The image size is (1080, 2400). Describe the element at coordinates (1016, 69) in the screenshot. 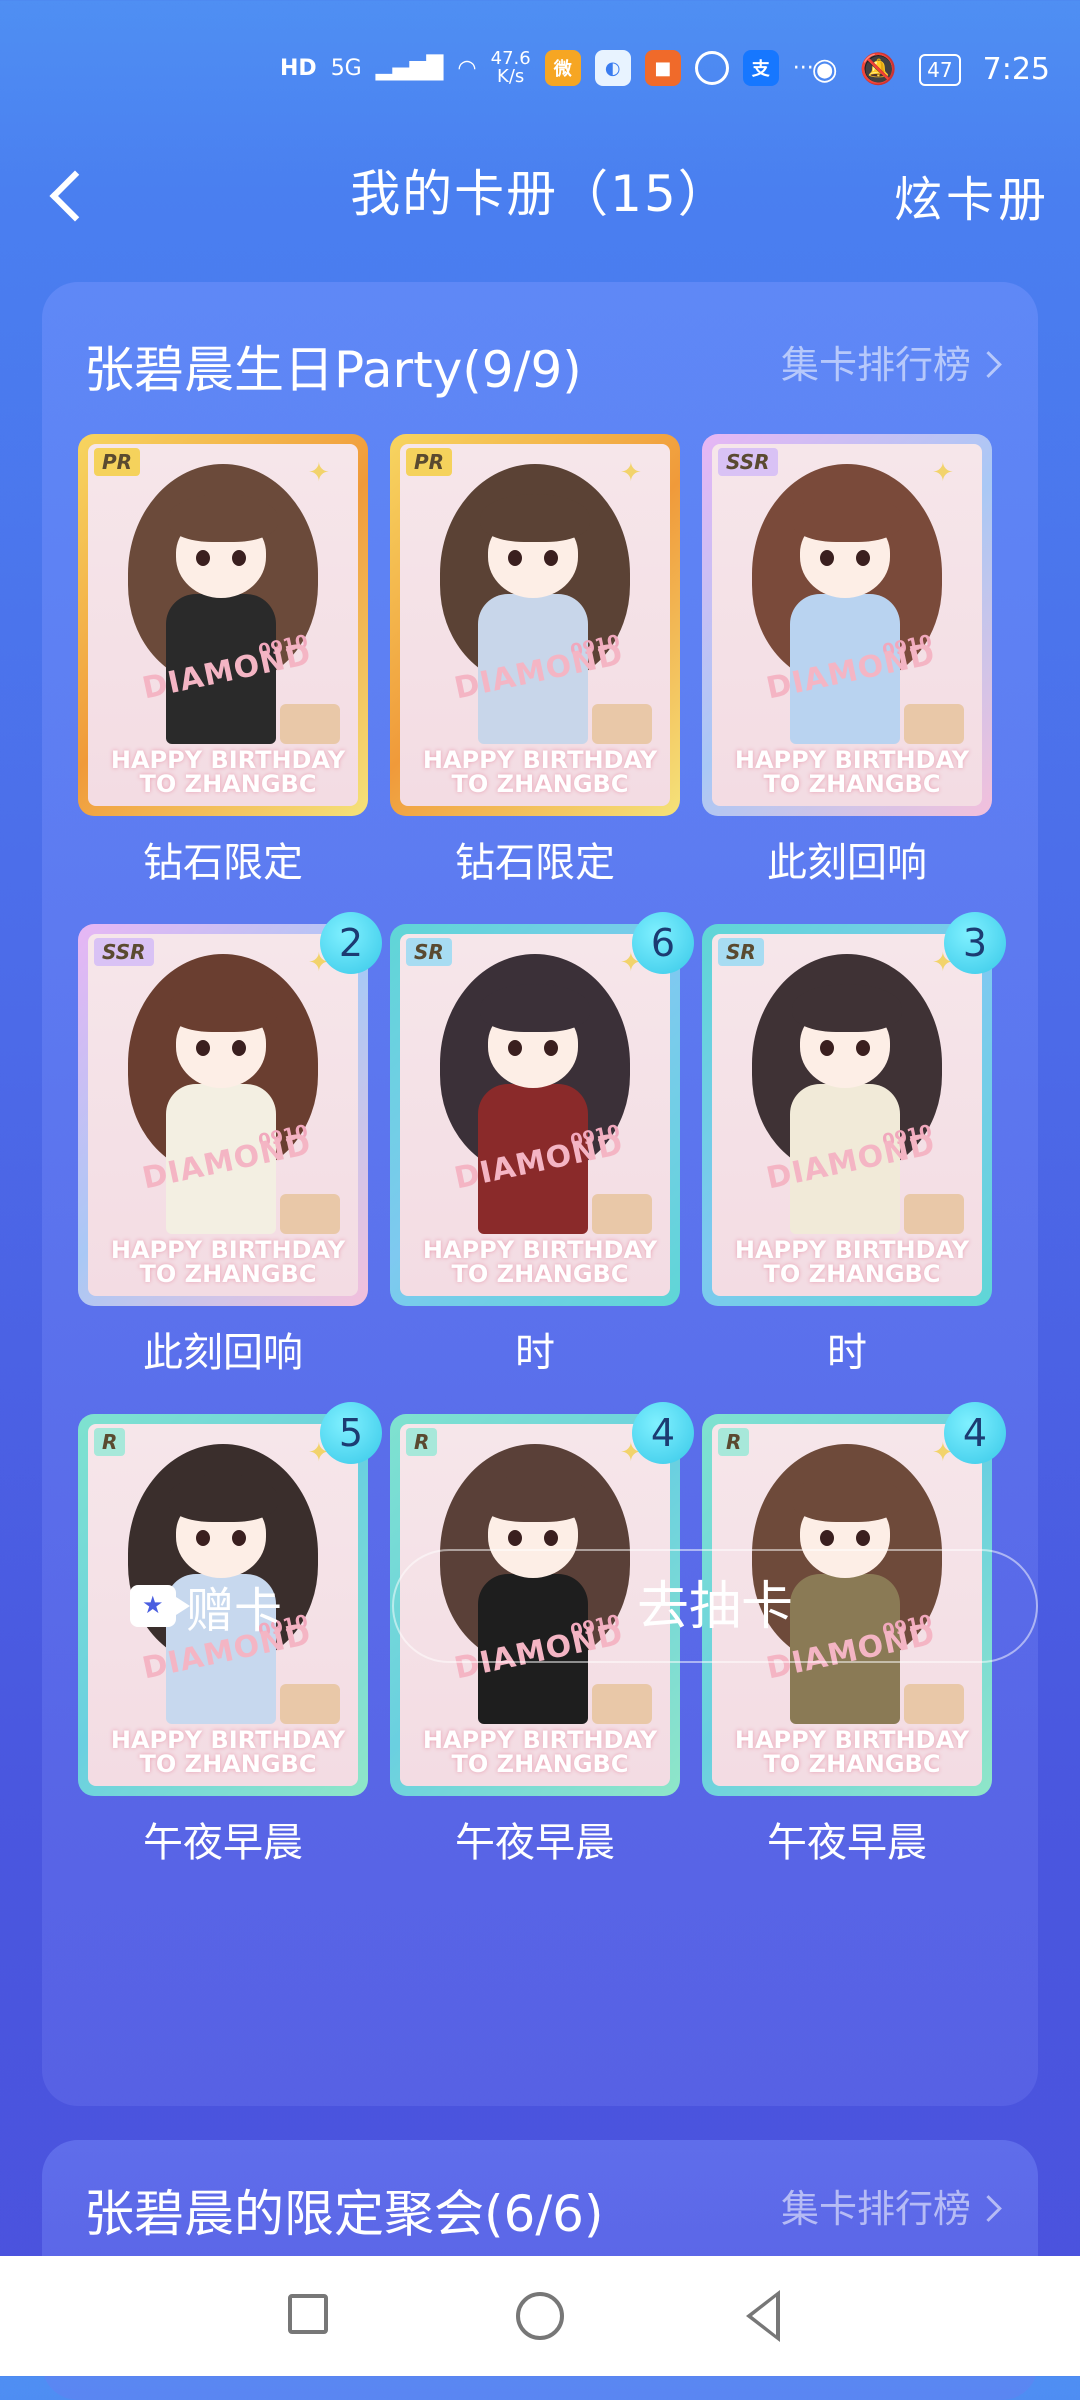

I see `clock: 7:25` at that location.